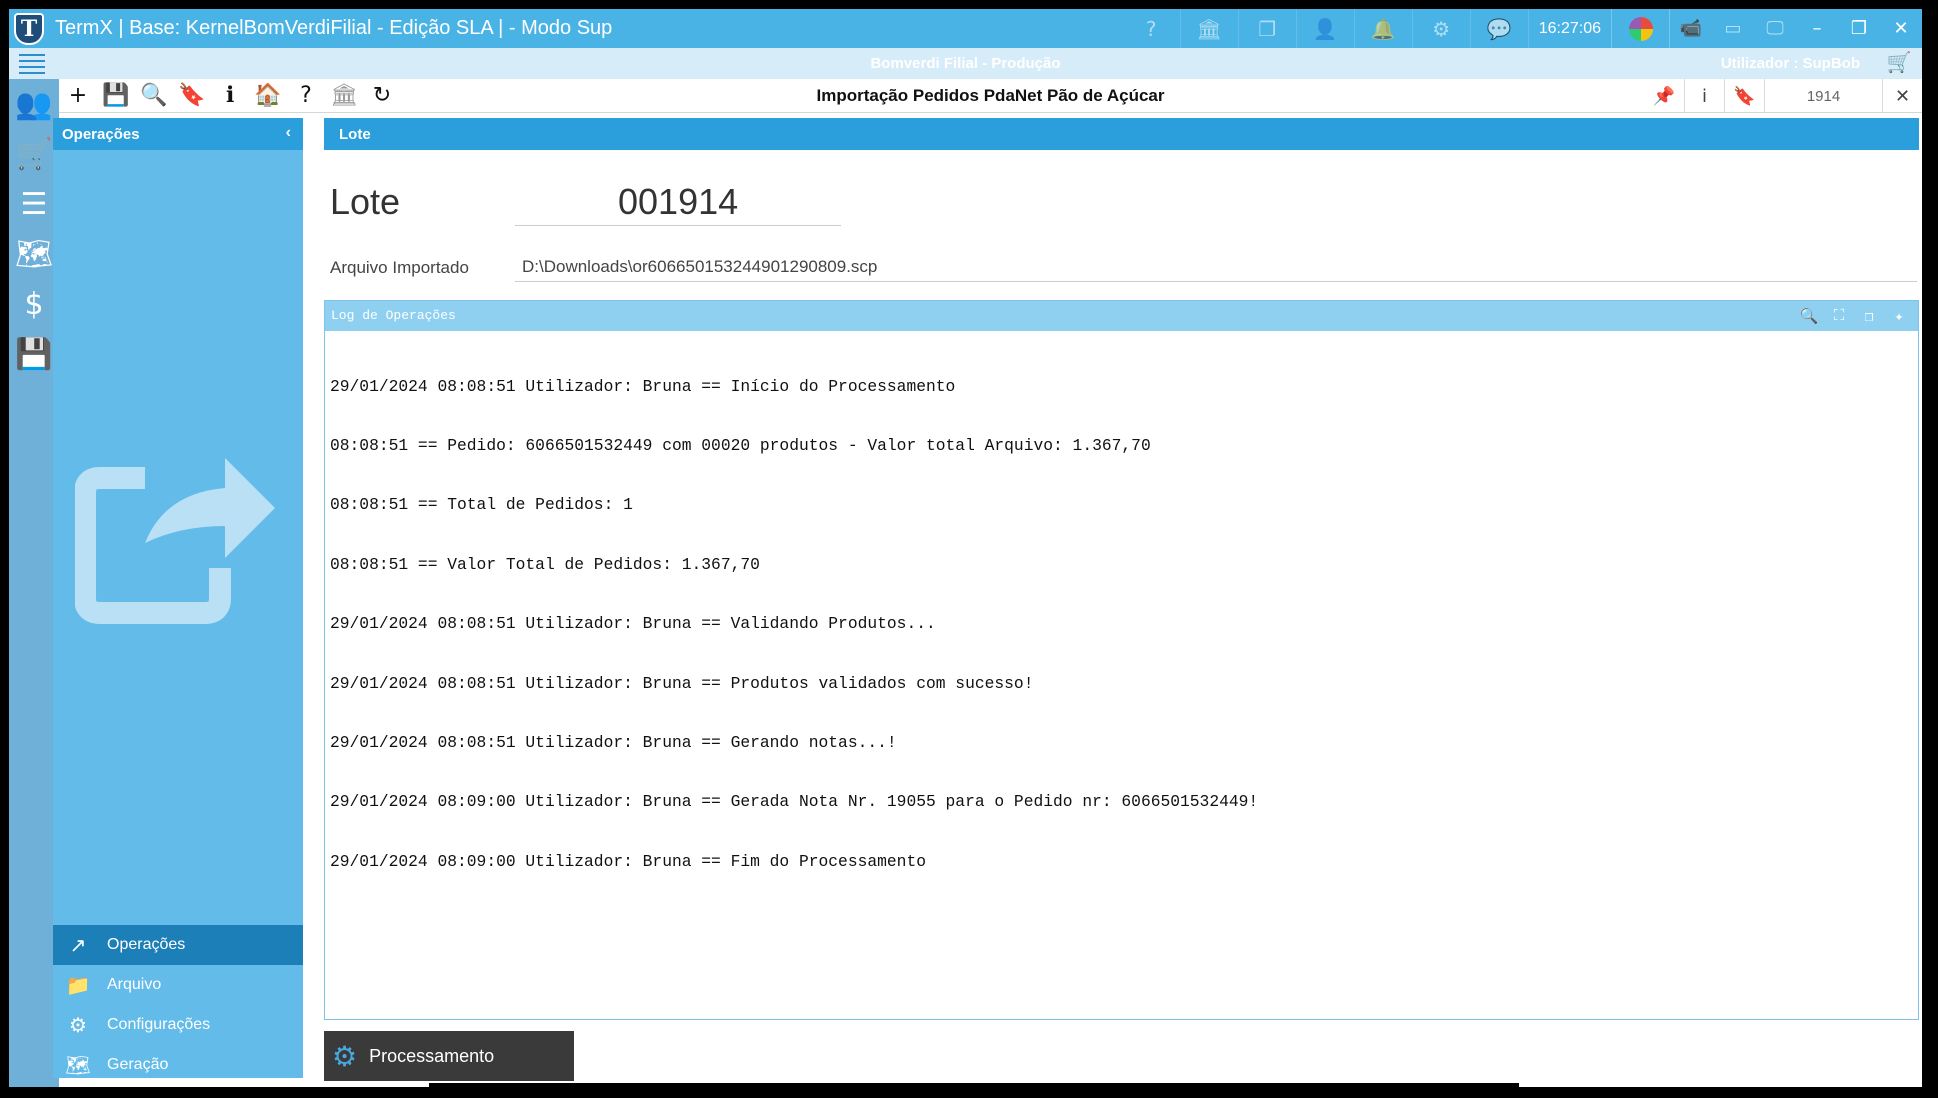 This screenshot has height=1098, width=1938. Describe the element at coordinates (1775, 28) in the screenshot. I see `screen-icon: 🖵` at that location.